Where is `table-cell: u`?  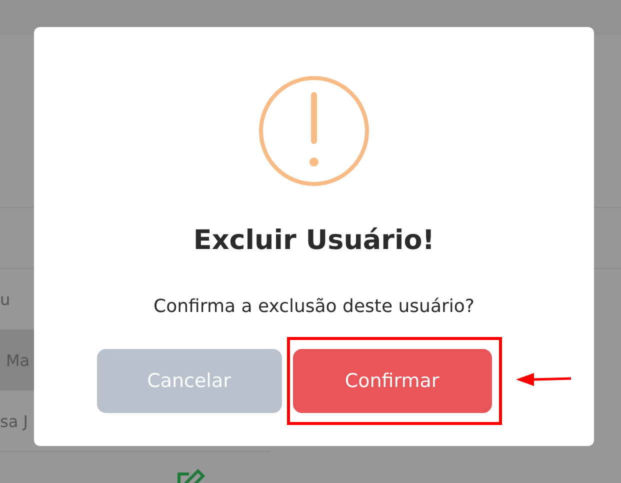 table-cell: u is located at coordinates (5, 299).